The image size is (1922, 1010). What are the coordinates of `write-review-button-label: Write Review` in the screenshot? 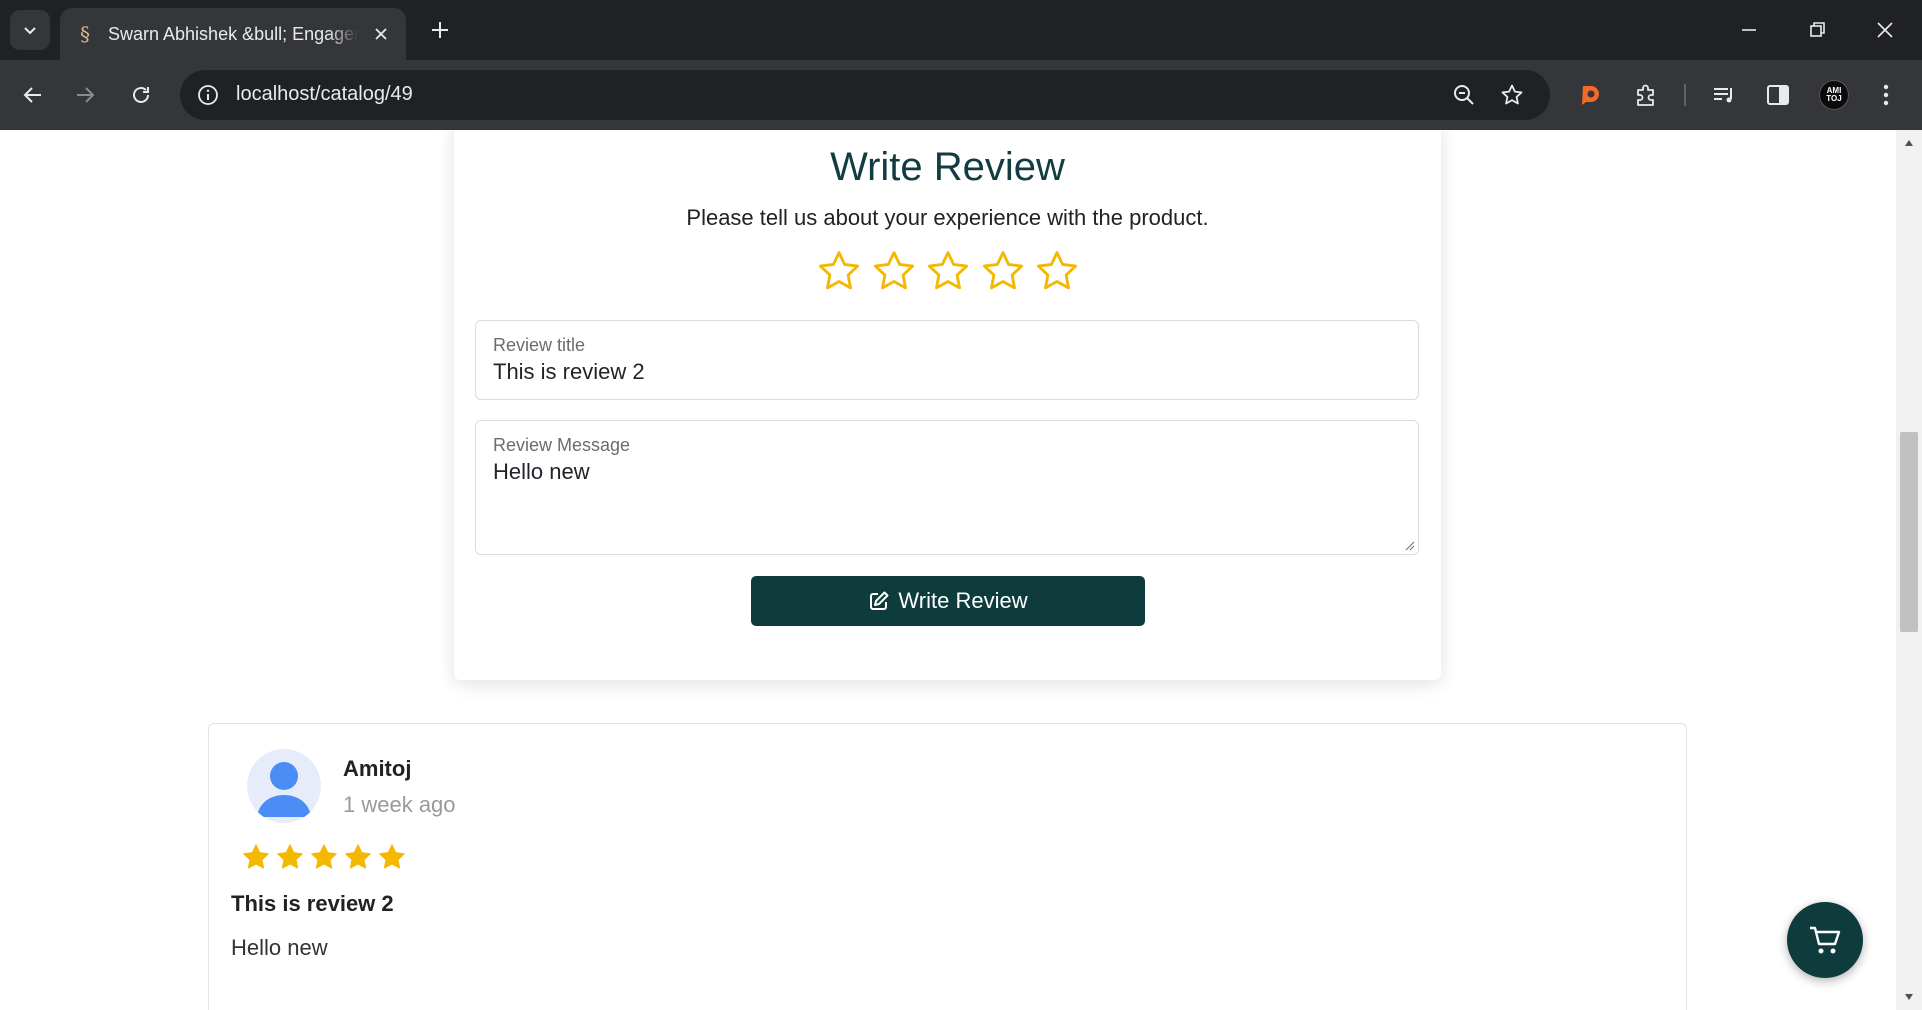 It's located at (963, 600).